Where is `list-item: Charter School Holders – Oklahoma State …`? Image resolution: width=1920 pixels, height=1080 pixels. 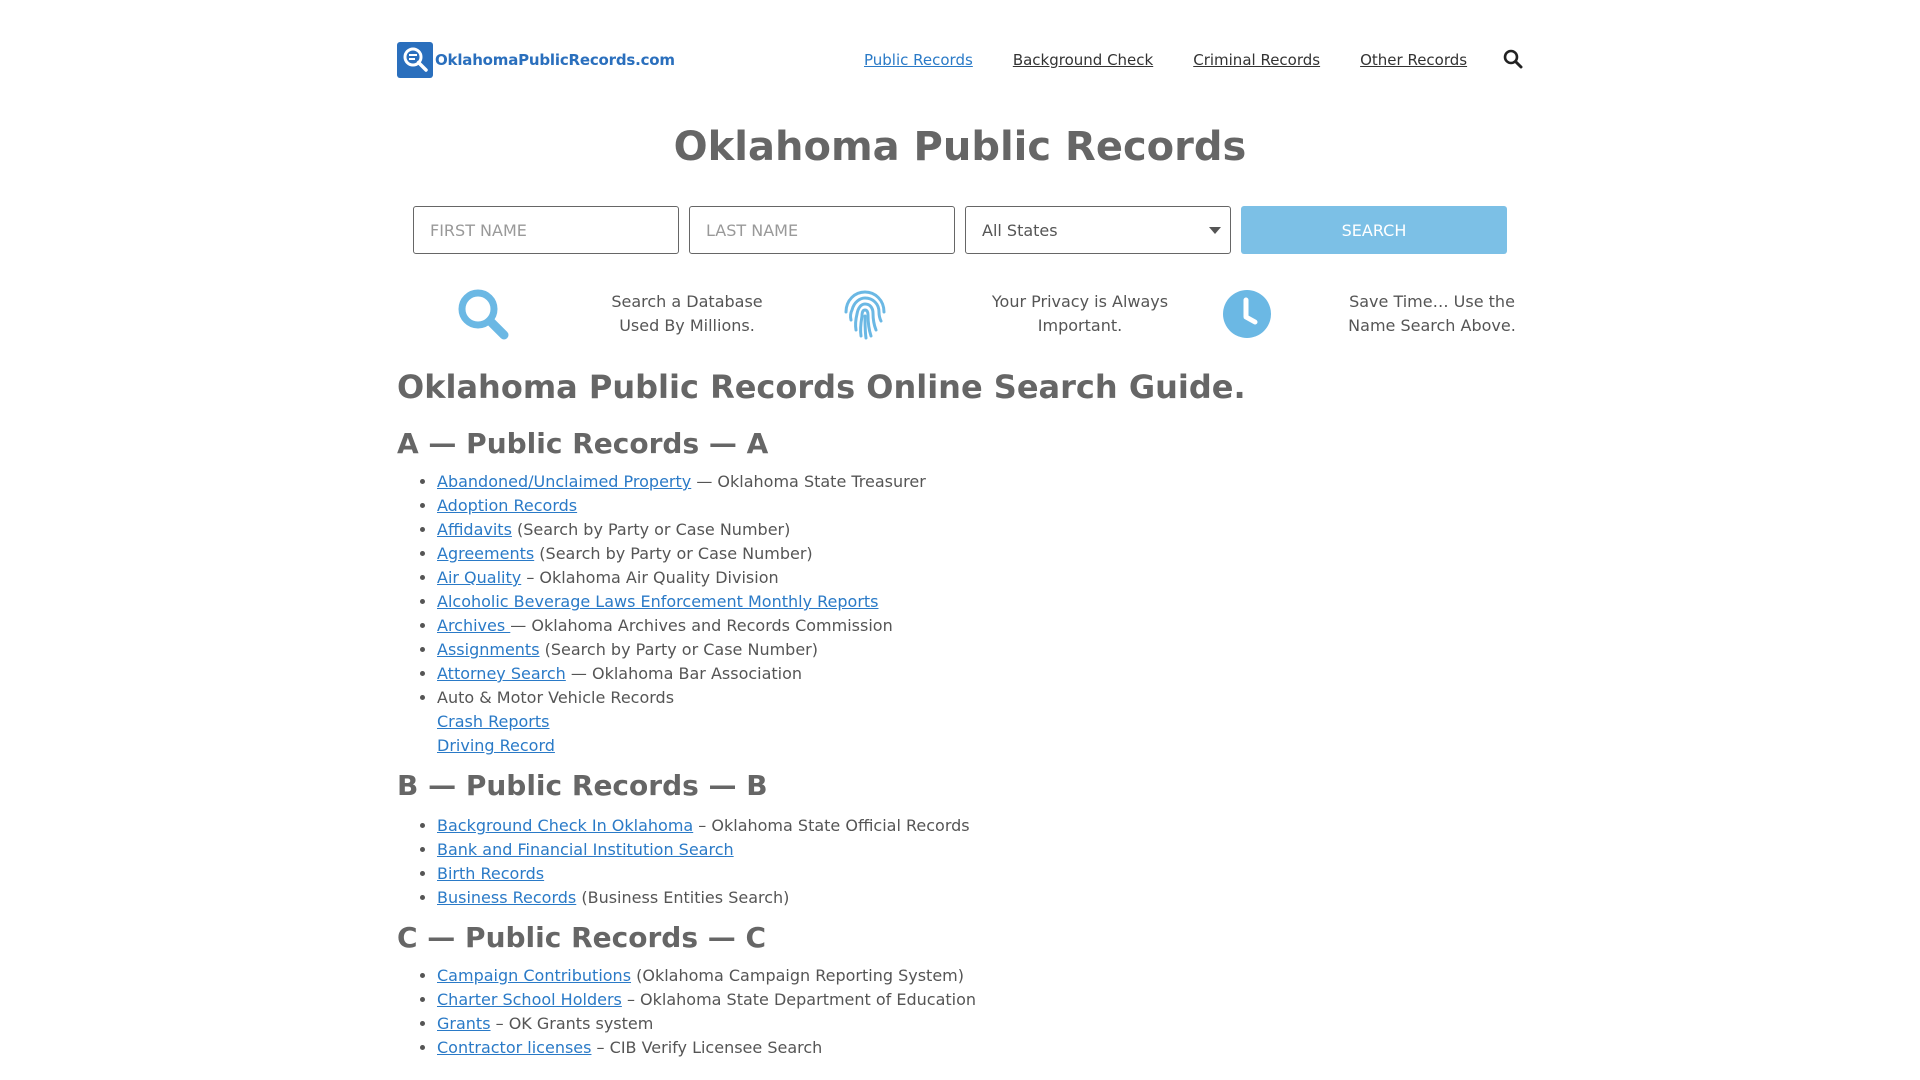 list-item: Charter School Holders – Oklahoma State … is located at coordinates (980, 1000).